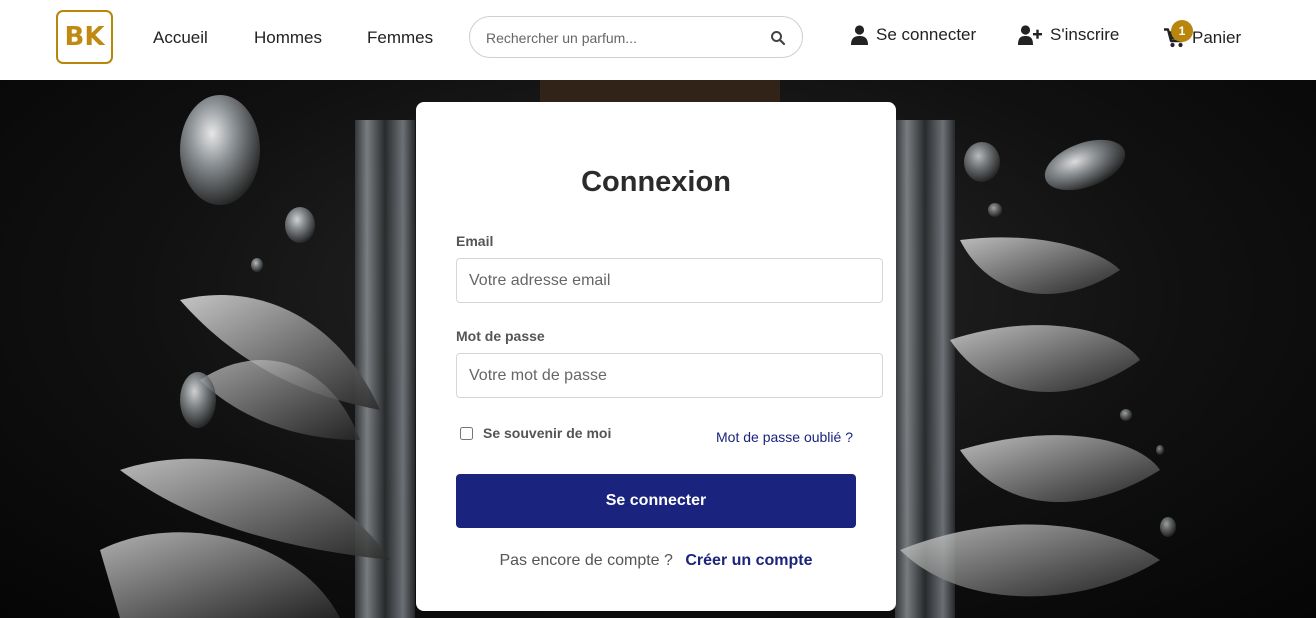 The height and width of the screenshot is (618, 1316). I want to click on nav-link-femmes: Femmes, so click(400, 38).